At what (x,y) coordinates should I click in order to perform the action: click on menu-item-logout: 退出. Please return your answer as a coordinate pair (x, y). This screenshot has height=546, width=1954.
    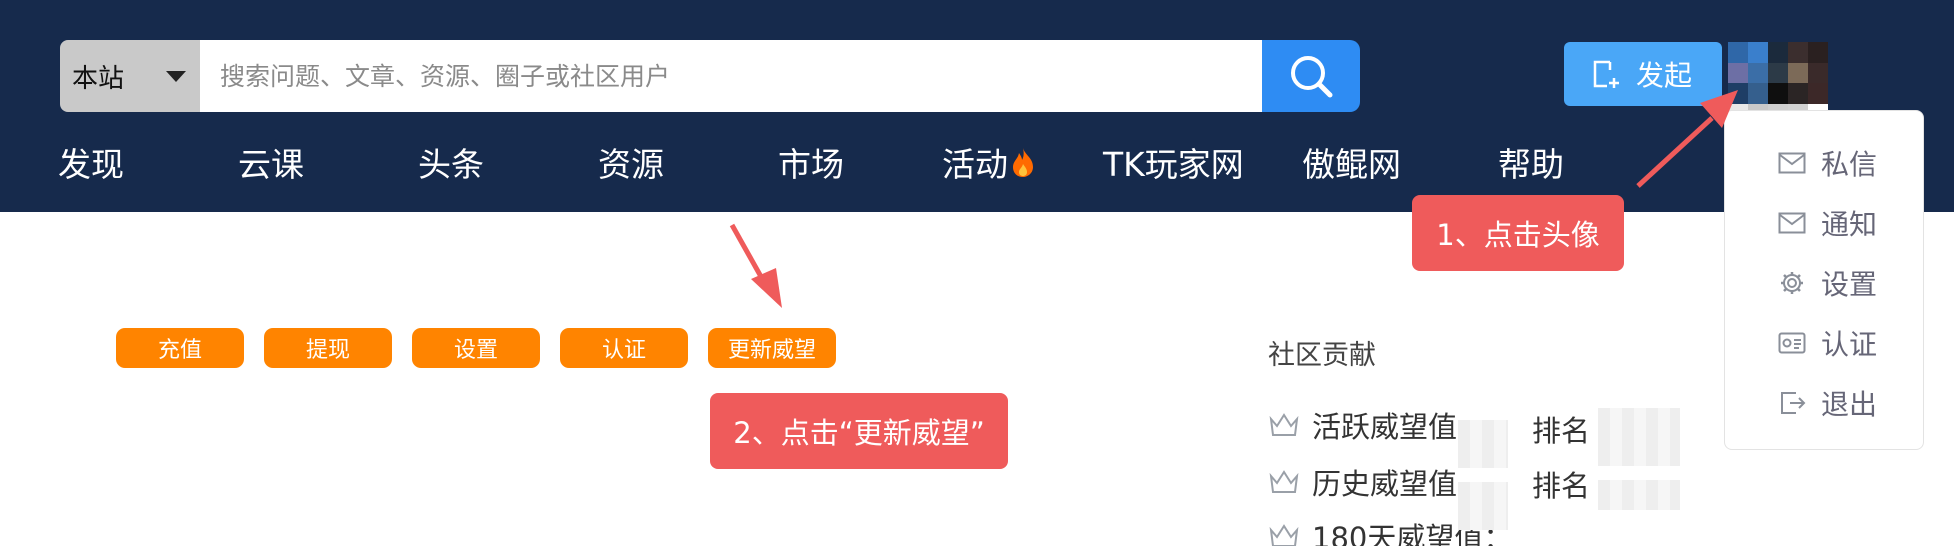
    Looking at the image, I should click on (1827, 403).